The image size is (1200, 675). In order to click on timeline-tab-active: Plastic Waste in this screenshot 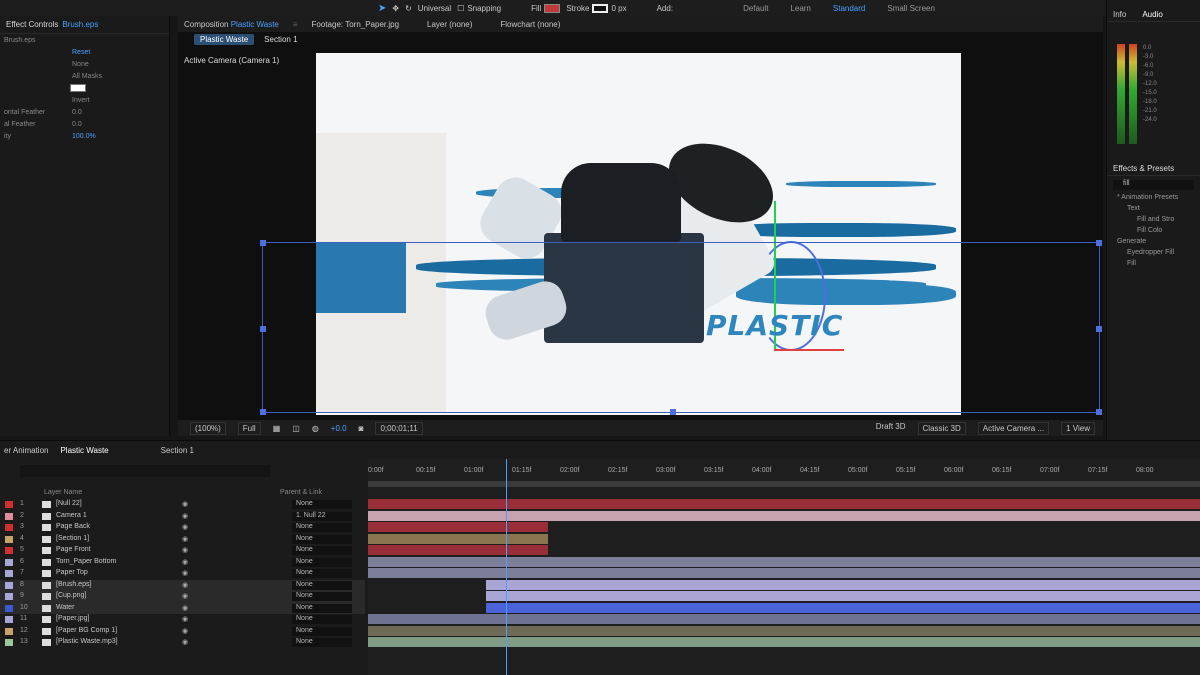, I will do `click(84, 450)`.